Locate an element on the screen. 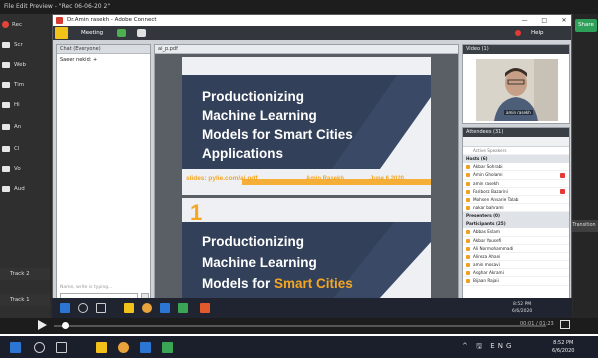 The image size is (598, 358). hosts-group: Hosts (6) is located at coordinates (516, 159).